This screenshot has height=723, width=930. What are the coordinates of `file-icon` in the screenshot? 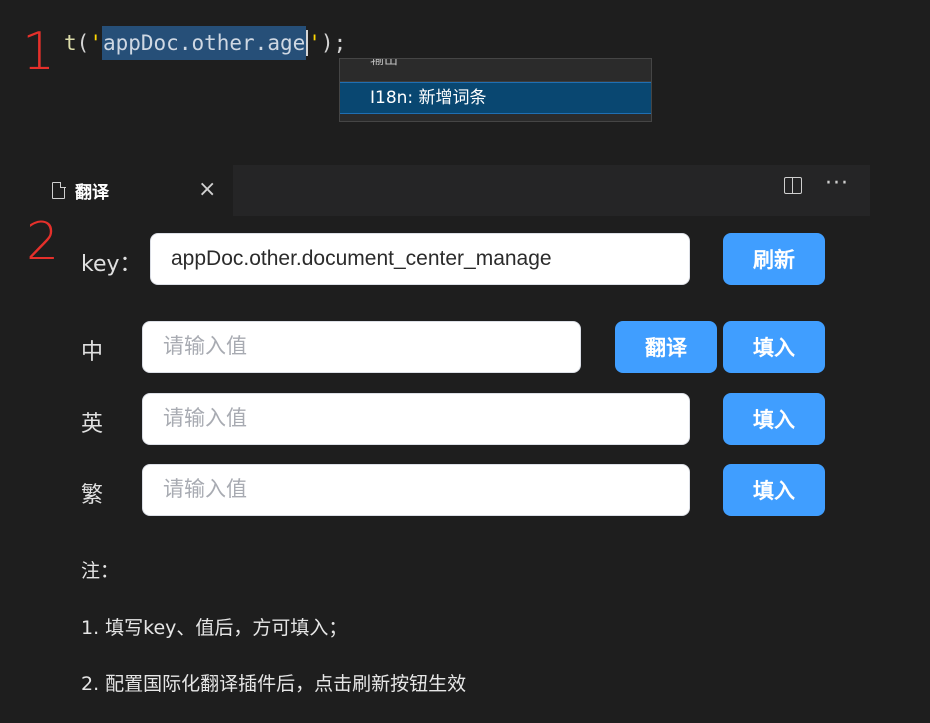 It's located at (59, 190).